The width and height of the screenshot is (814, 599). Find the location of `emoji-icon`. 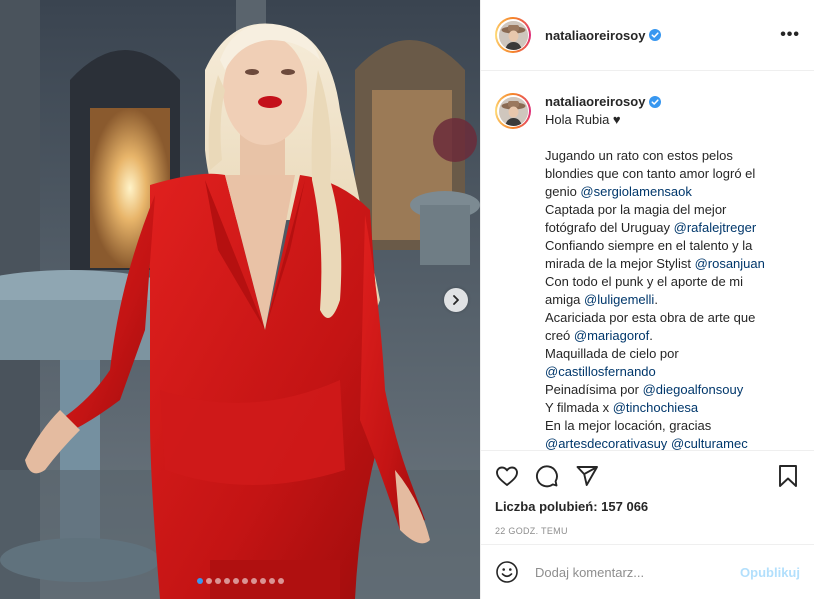

emoji-icon is located at coordinates (507, 572).